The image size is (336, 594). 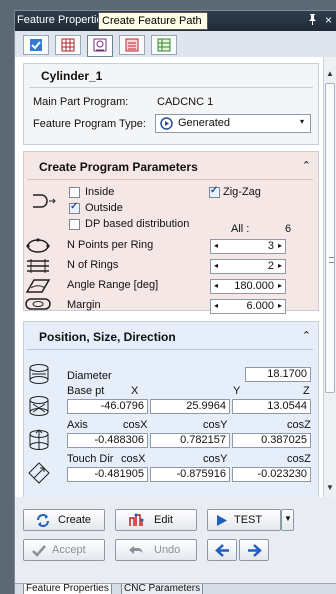 I want to click on create-params-header: Create Program Parameters ⌃, so click(x=171, y=166).